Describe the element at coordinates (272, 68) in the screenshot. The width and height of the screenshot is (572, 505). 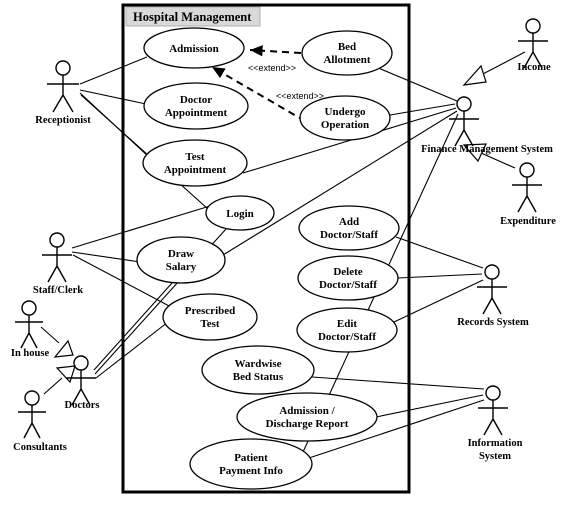
I see `extend-label-bed-allotment: <<extend>>` at that location.